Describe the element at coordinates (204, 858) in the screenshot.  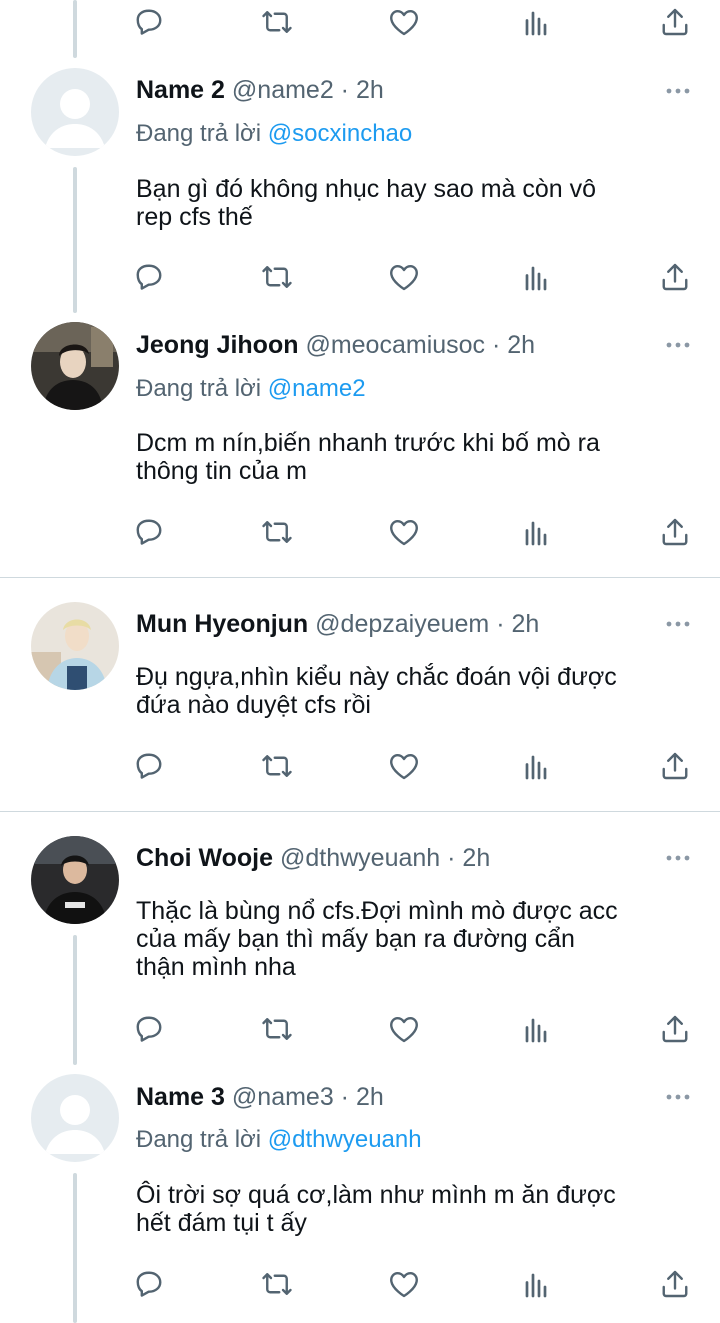
I see `display-name: Choi Wooje` at that location.